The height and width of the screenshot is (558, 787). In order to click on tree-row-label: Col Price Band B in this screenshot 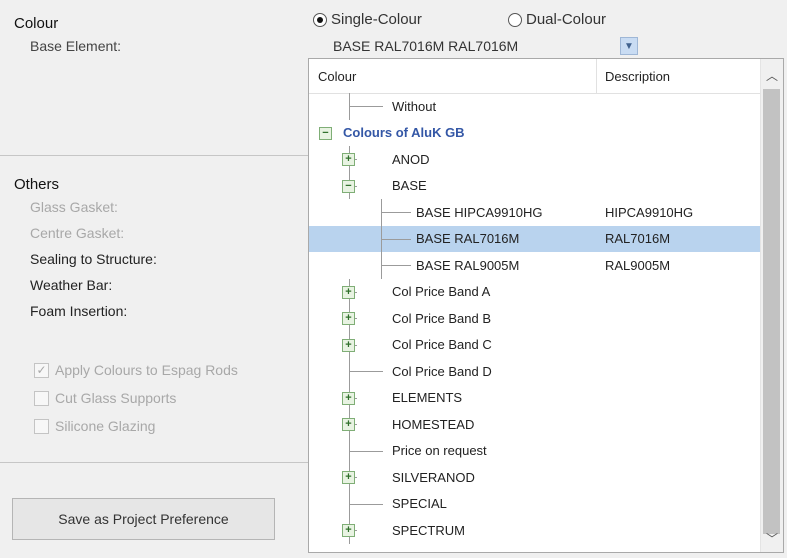, I will do `click(441, 318)`.